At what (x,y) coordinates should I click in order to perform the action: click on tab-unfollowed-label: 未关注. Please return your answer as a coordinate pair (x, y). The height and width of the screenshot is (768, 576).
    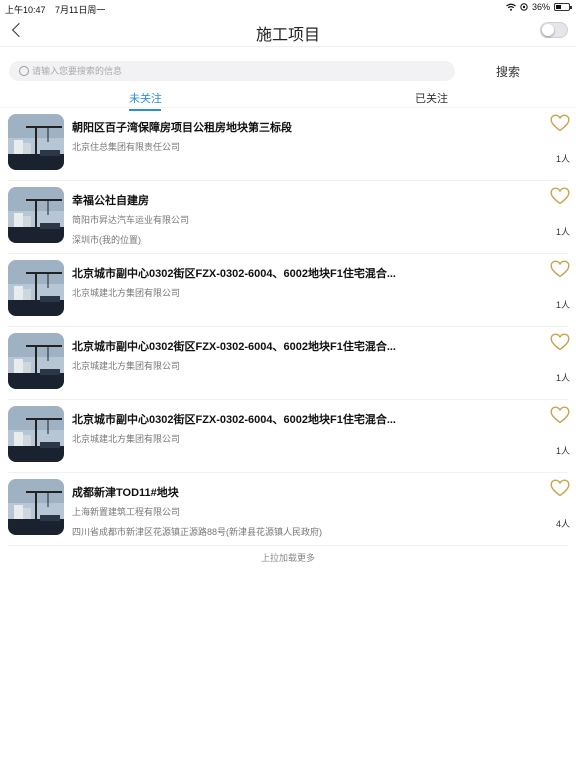
    Looking at the image, I should click on (145, 99).